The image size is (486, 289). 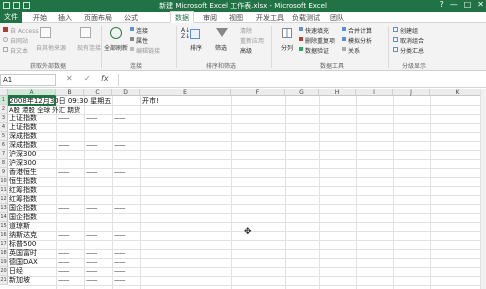 What do you see at coordinates (4, 244) in the screenshot?
I see `row-header-17: 17` at bounding box center [4, 244].